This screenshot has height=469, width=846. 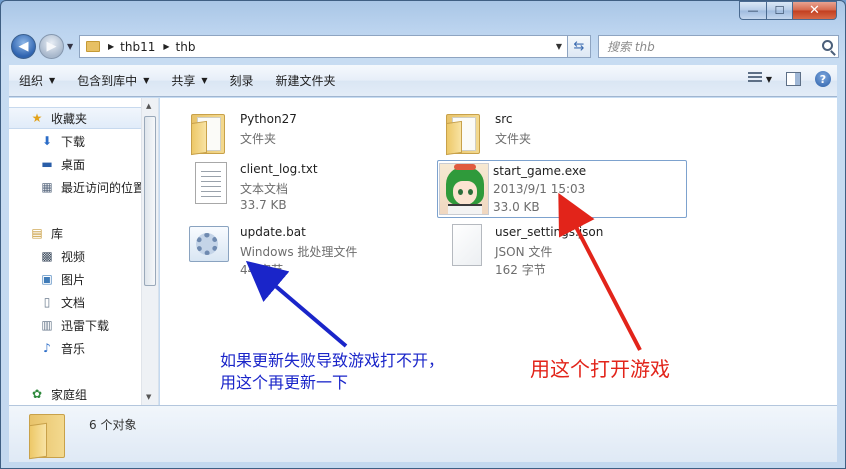 I want to click on file-name: user_settings.json, so click(x=549, y=232).